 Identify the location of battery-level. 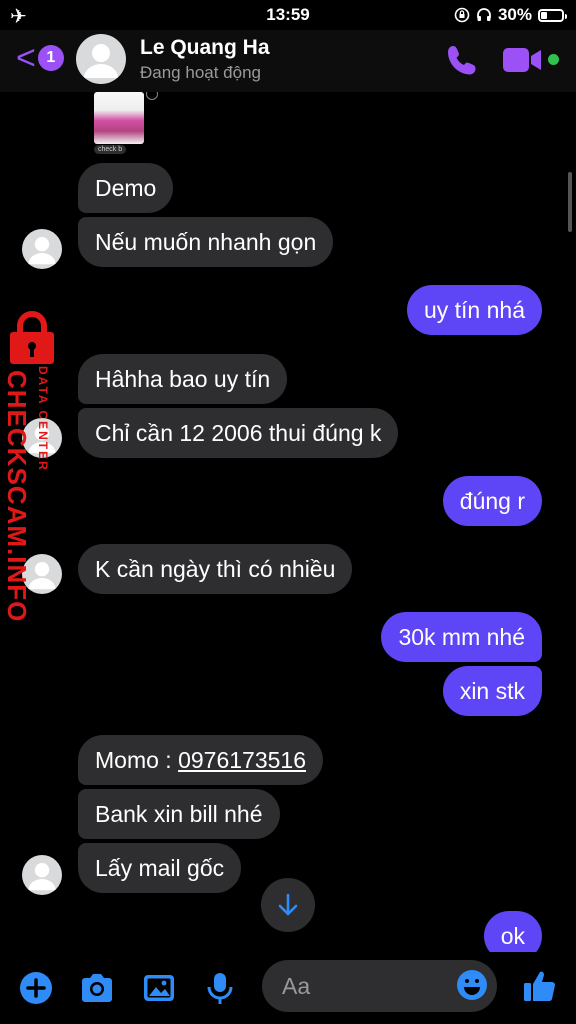
(544, 15).